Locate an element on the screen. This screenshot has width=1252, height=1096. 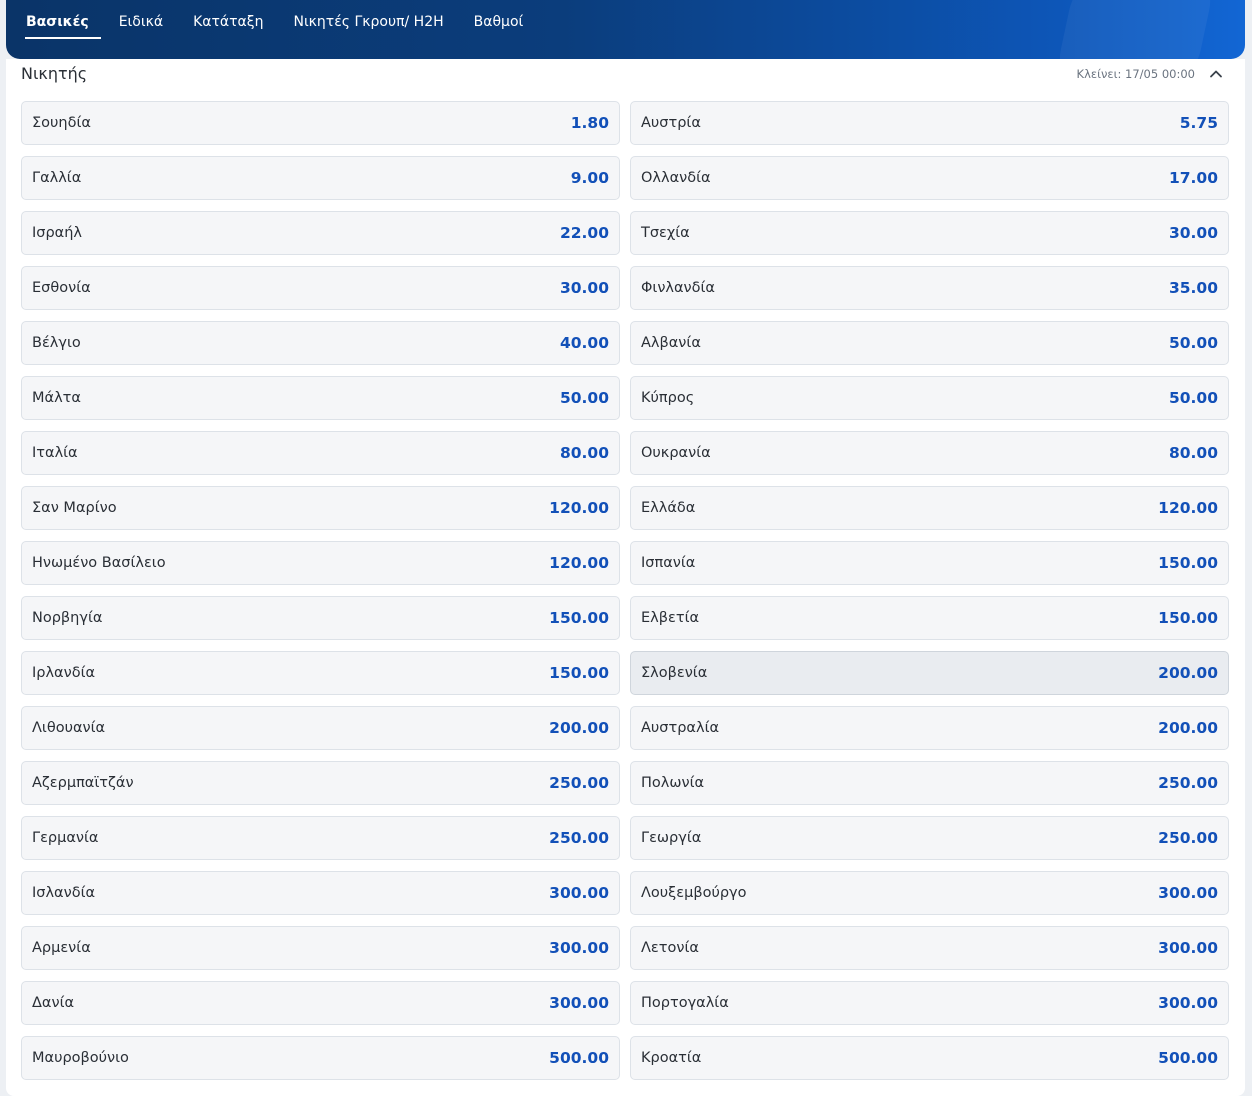
market-close-time: Κλείνει: 17/05 00:00 is located at coordinates (1135, 74).